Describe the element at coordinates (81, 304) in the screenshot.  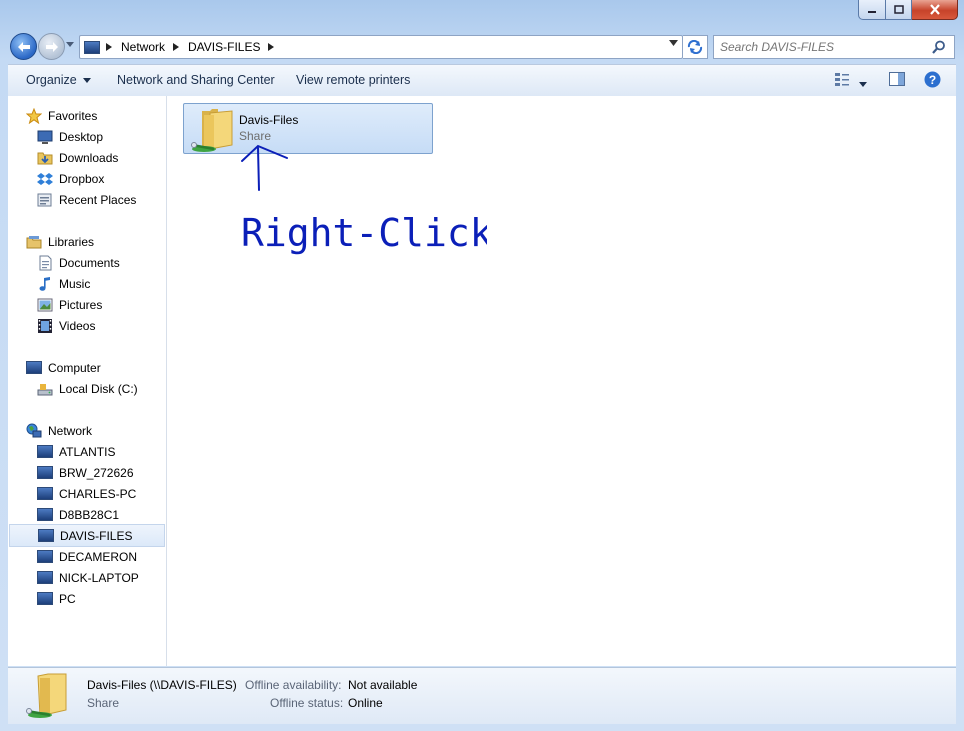
I see `sidebar-item-label: Pictures` at that location.